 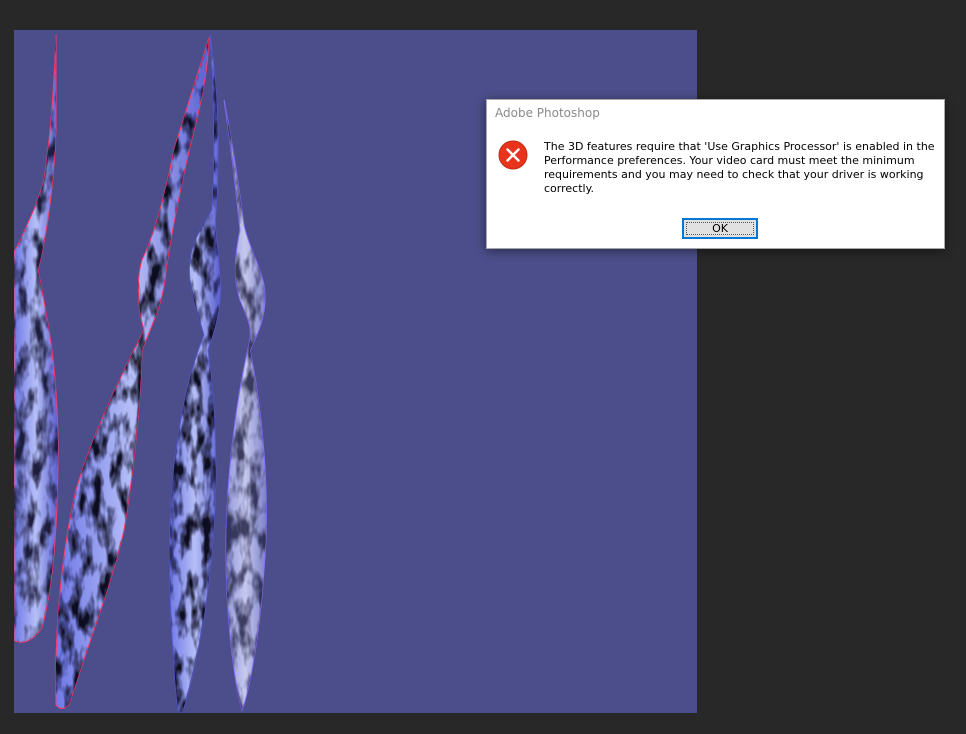 I want to click on focus-ring, so click(x=720, y=228).